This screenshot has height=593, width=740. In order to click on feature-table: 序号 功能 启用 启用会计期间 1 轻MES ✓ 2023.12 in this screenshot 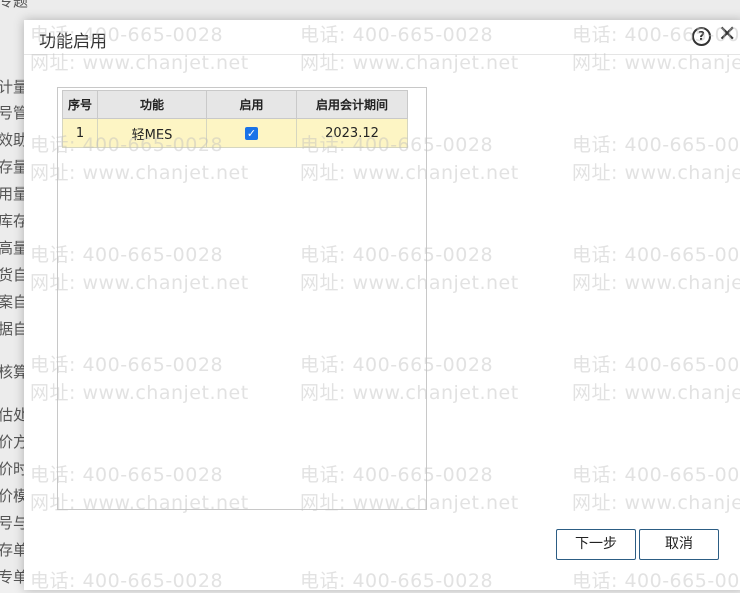, I will do `click(235, 119)`.